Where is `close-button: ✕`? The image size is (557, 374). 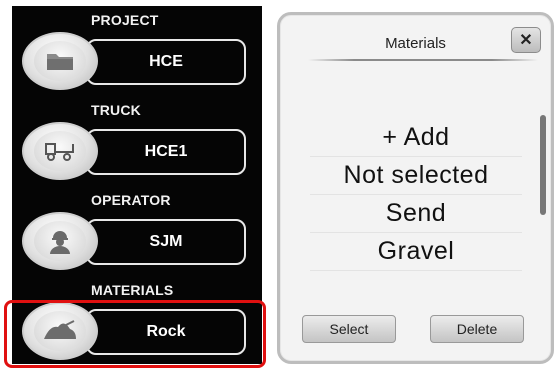 close-button: ✕ is located at coordinates (526, 40).